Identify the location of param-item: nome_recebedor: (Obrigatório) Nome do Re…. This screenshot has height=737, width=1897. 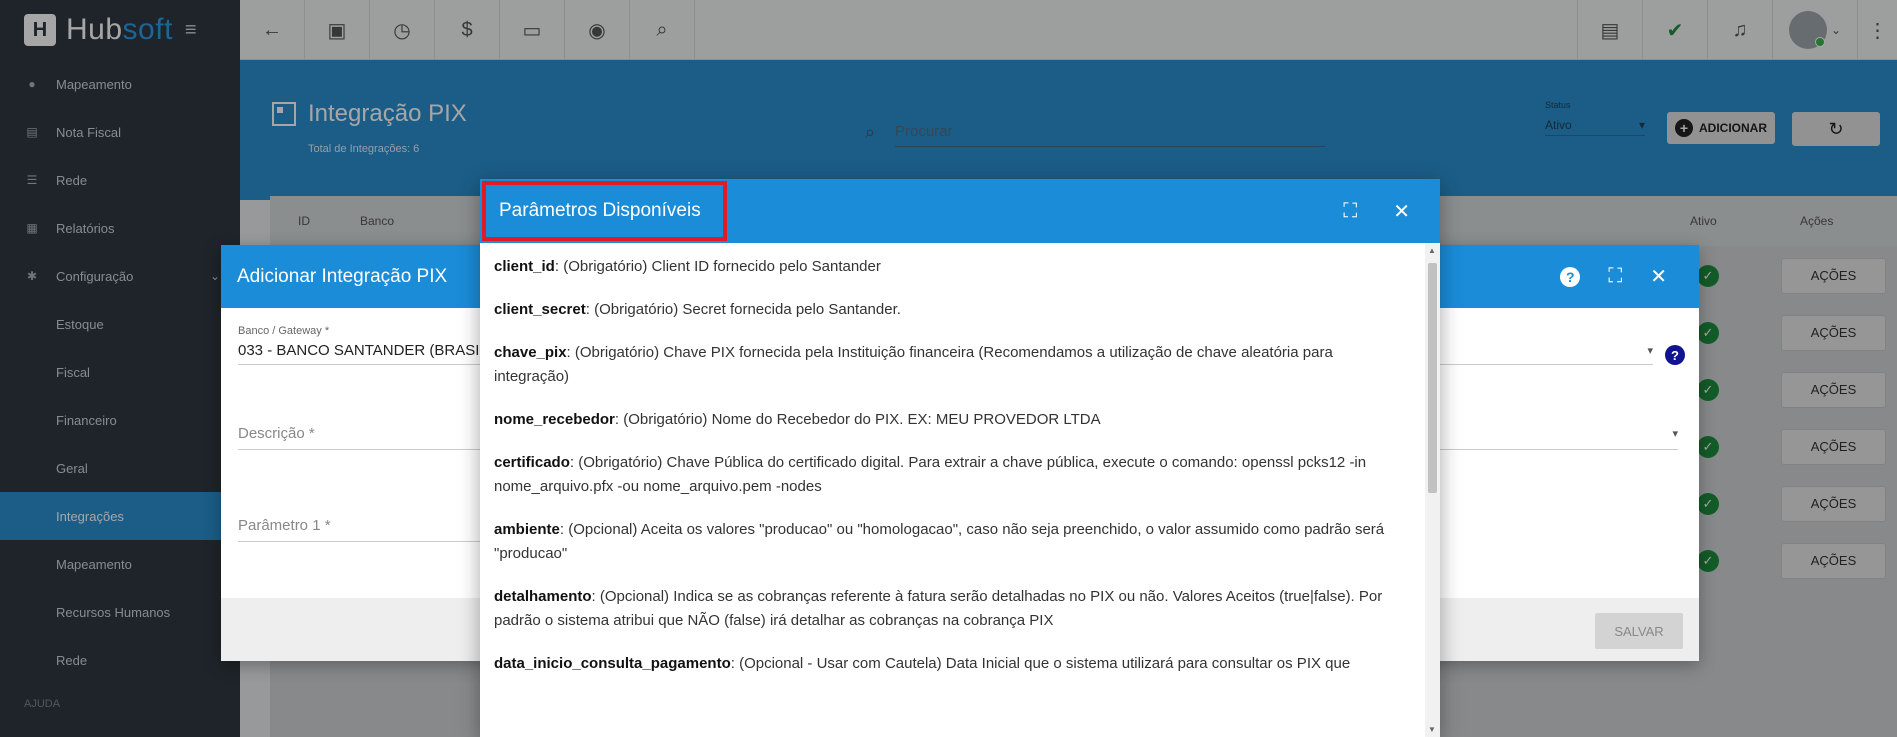
(797, 419).